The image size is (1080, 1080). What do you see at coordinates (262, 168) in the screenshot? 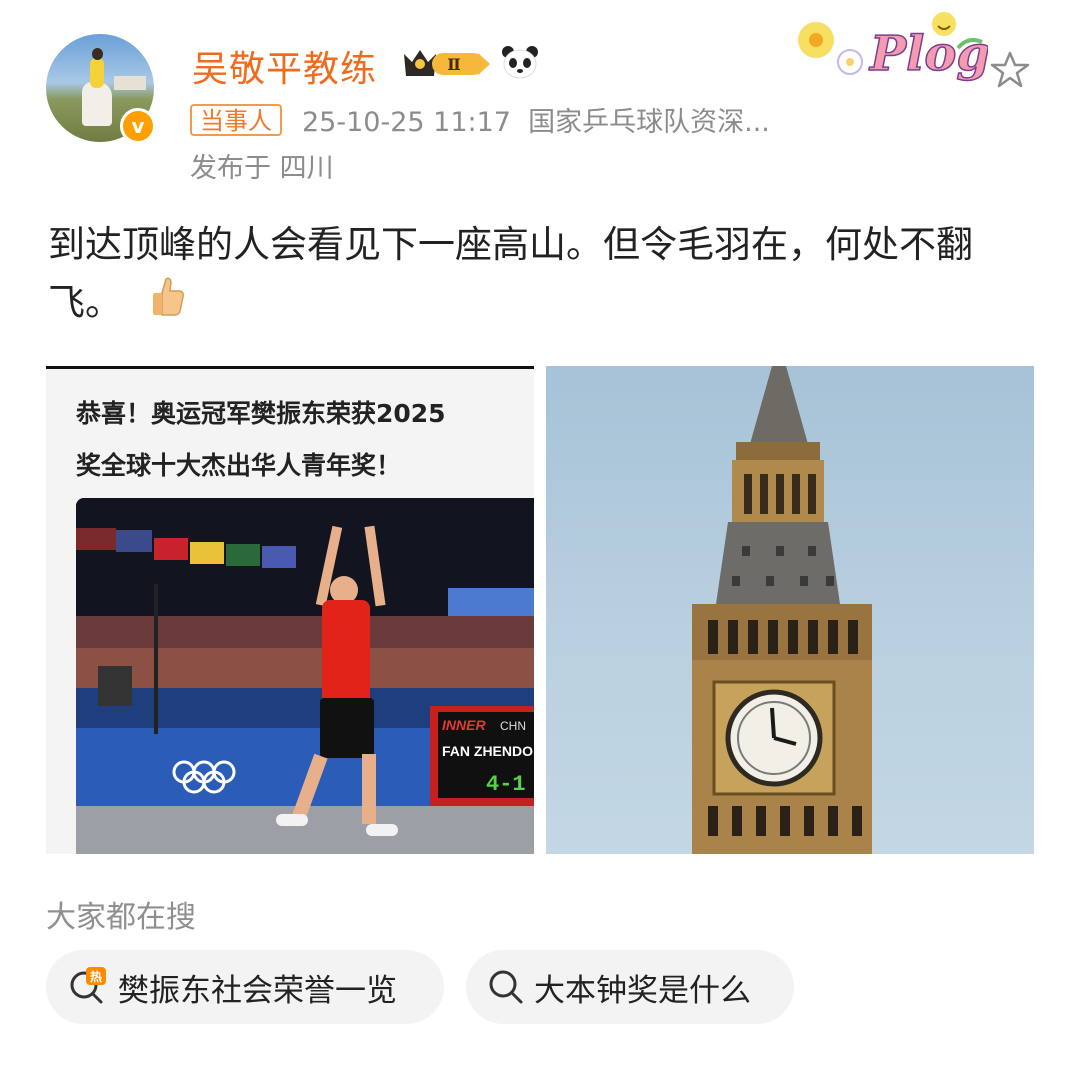
I see `post-location: 发布于 四川` at bounding box center [262, 168].